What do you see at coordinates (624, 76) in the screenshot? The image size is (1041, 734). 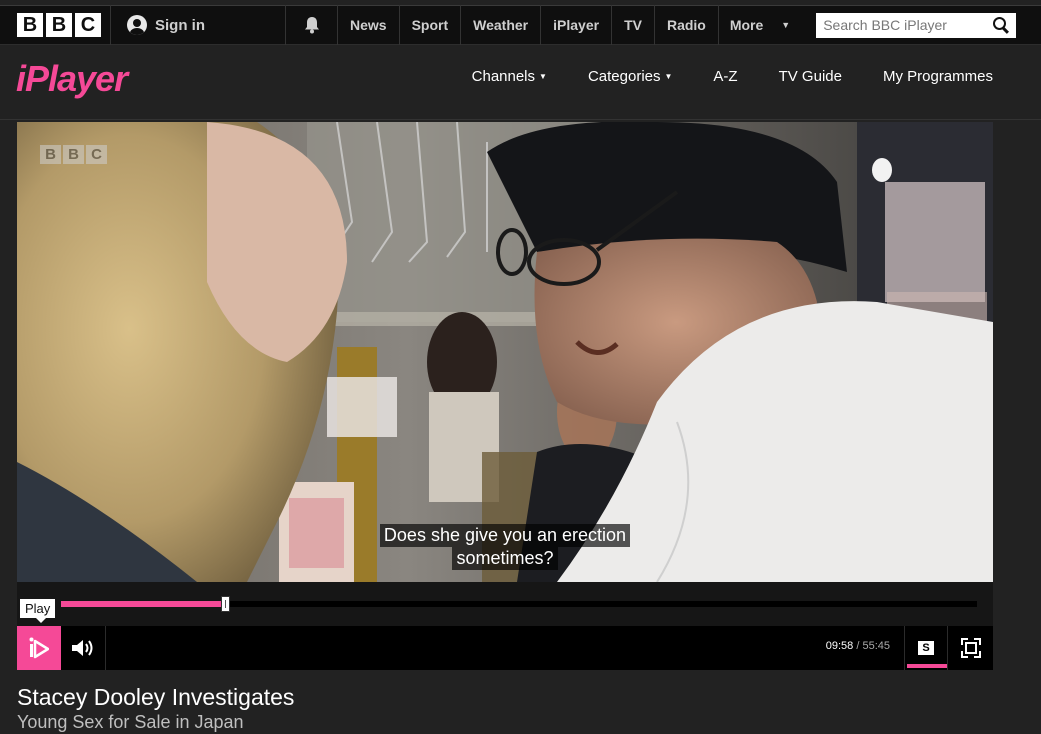 I see `nav-categories-label: Categories` at bounding box center [624, 76].